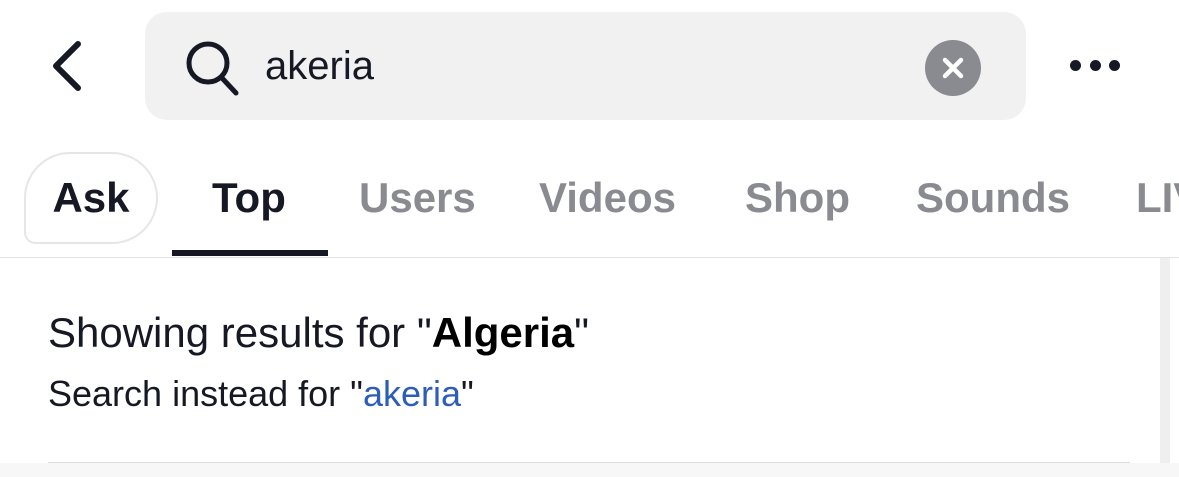  I want to click on search-instead-text: Search instead for "akeria", so click(261, 393).